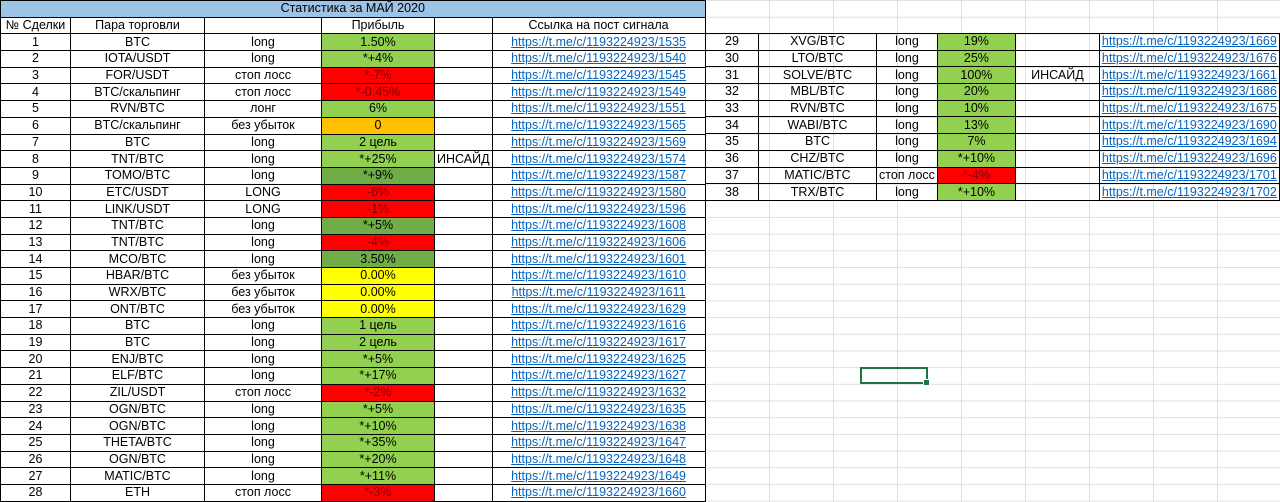  What do you see at coordinates (598, 125) in the screenshot?
I see `signal-link-cell: https://t.me/c/1193224923/1565` at bounding box center [598, 125].